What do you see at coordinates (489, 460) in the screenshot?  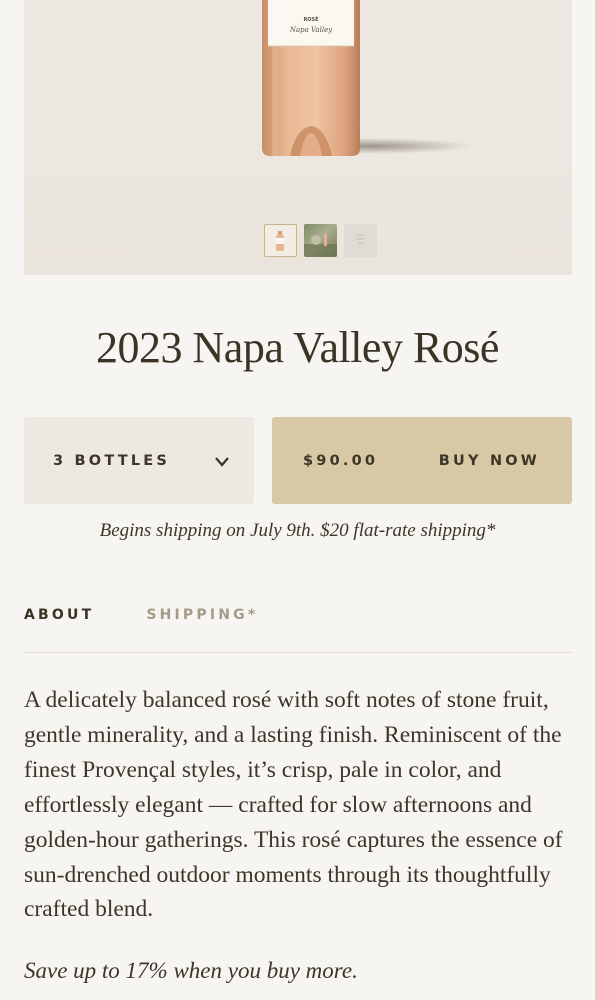 I see `buy-now-label: BUY NOW` at bounding box center [489, 460].